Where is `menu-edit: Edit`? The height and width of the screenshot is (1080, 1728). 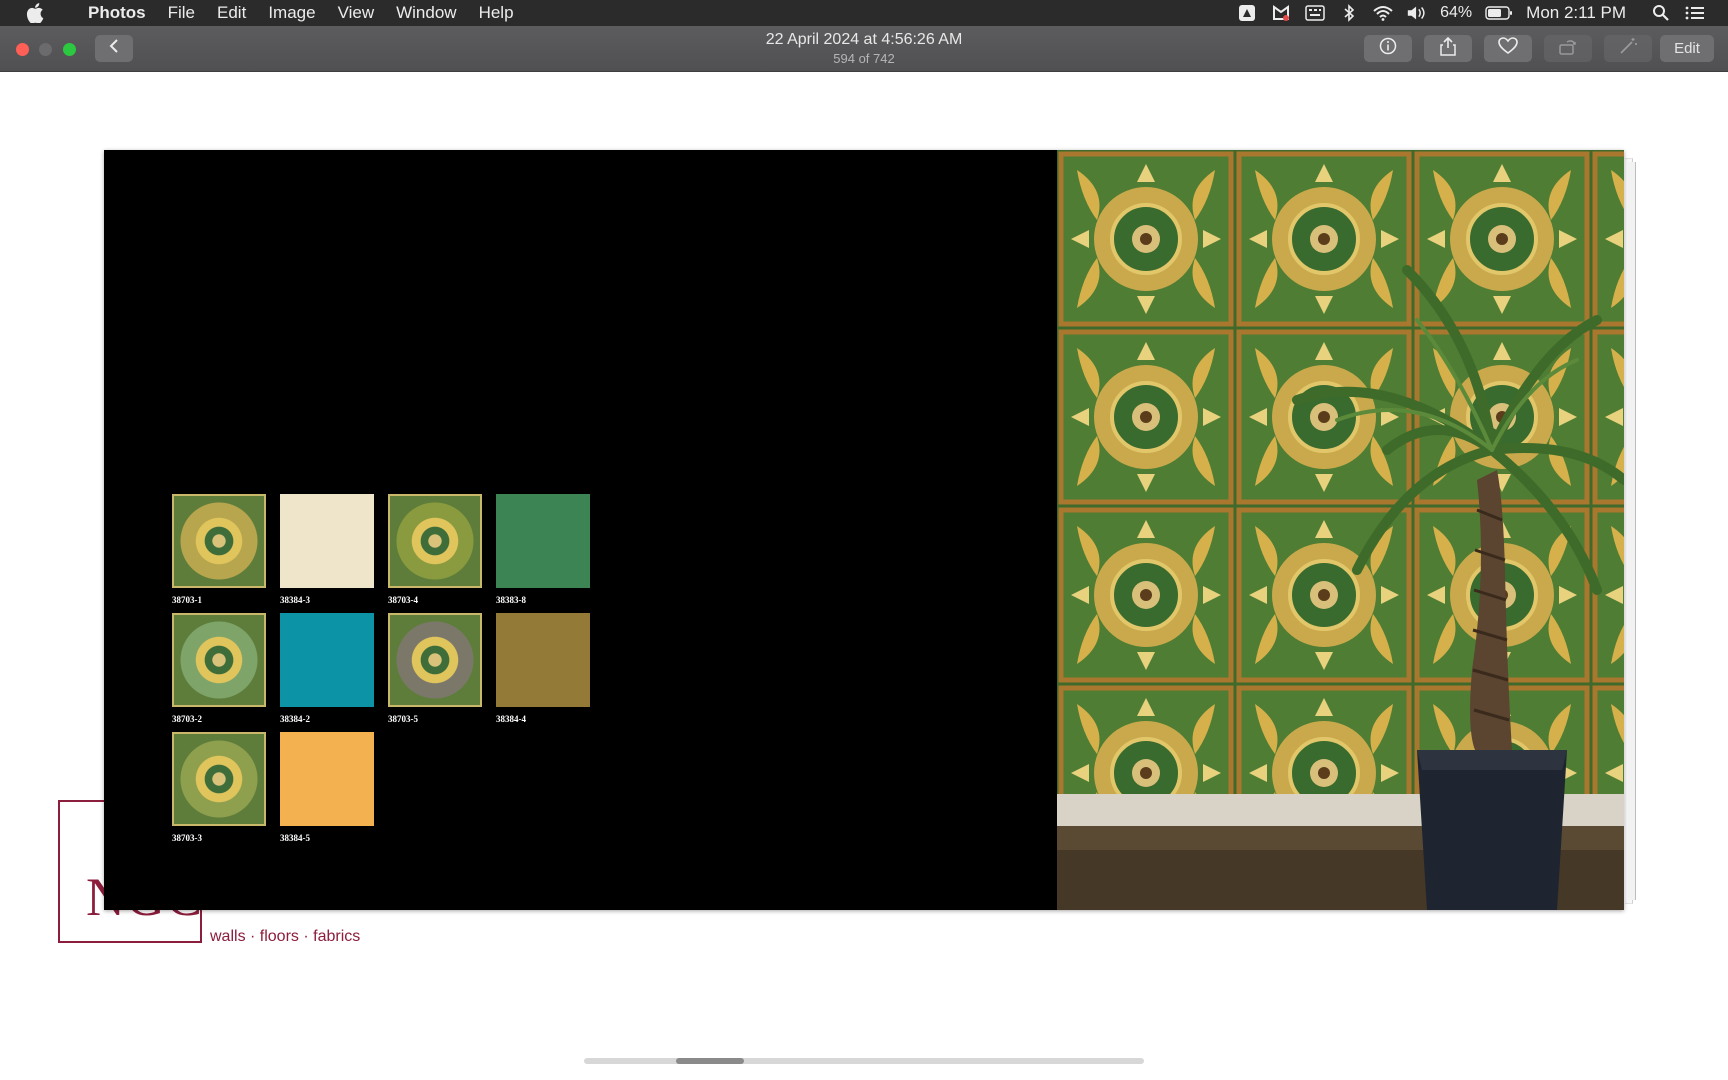
menu-edit: Edit is located at coordinates (231, 13).